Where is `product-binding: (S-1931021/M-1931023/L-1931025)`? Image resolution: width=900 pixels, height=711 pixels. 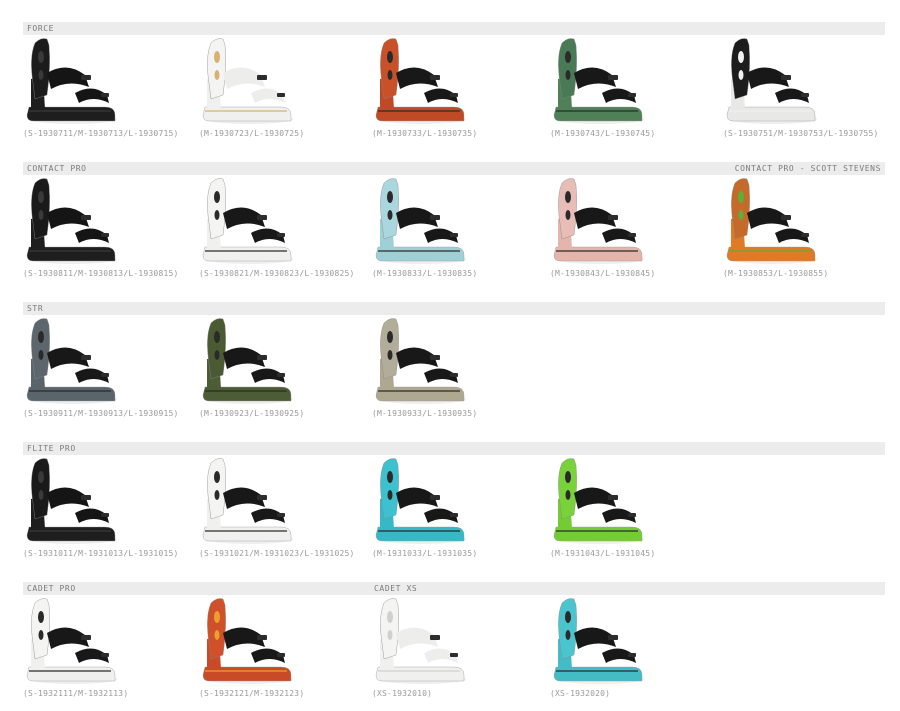
product-binding: (S-1931021/M-1931023/L-1931025) is located at coordinates (284, 509).